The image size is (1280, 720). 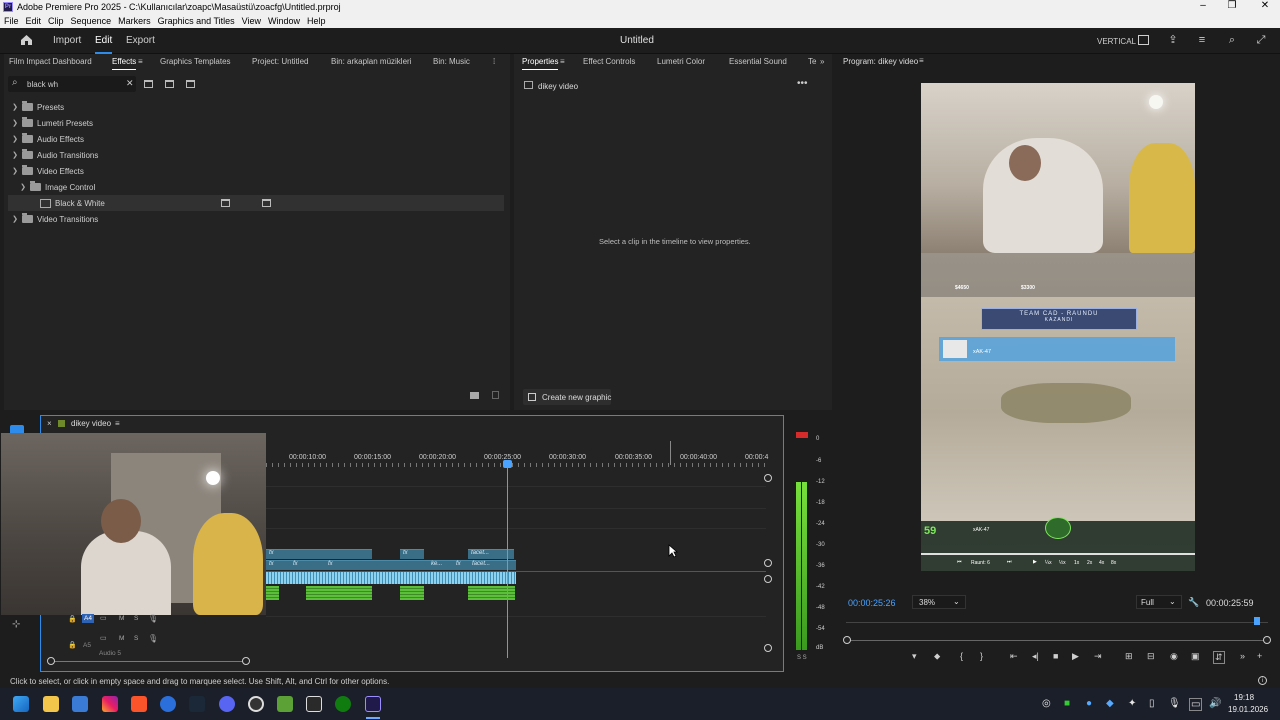 What do you see at coordinates (91, 423) in the screenshot?
I see `sequence-tab: dikey video` at bounding box center [91, 423].